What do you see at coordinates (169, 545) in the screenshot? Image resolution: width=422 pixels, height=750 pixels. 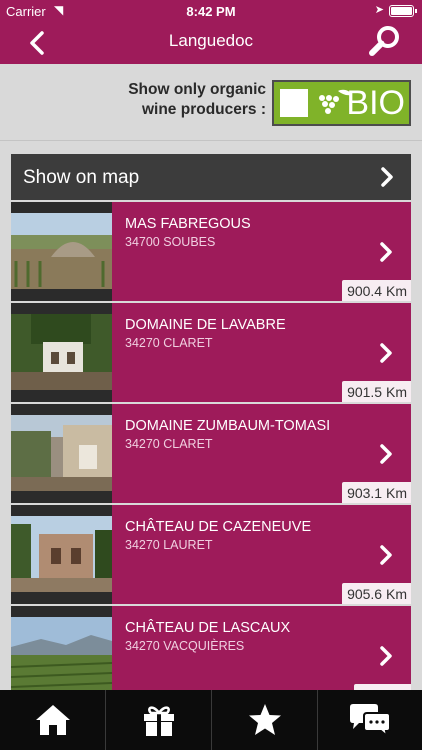 I see `producer-address: 34270 LAURET` at bounding box center [169, 545].